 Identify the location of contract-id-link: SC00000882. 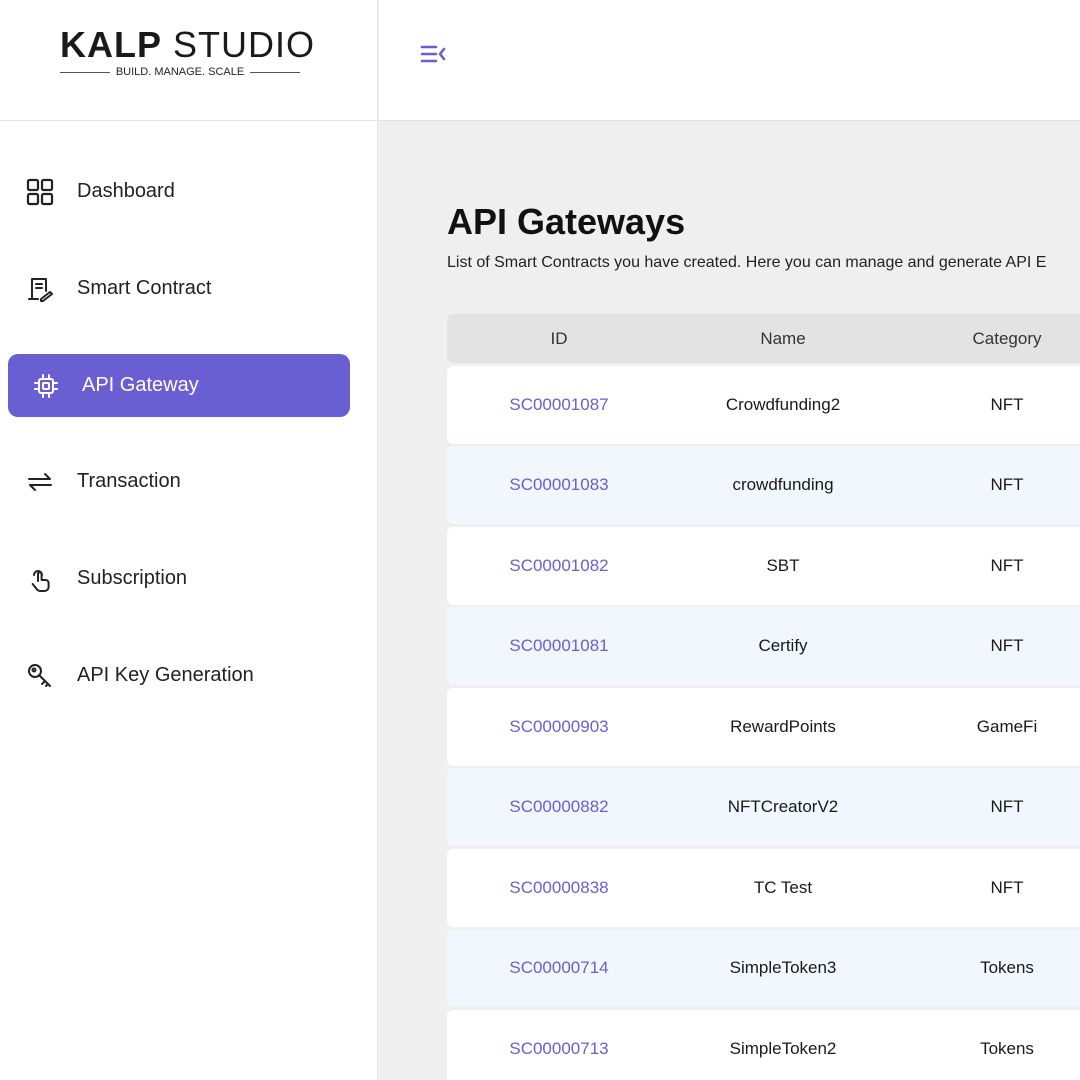
(559, 807).